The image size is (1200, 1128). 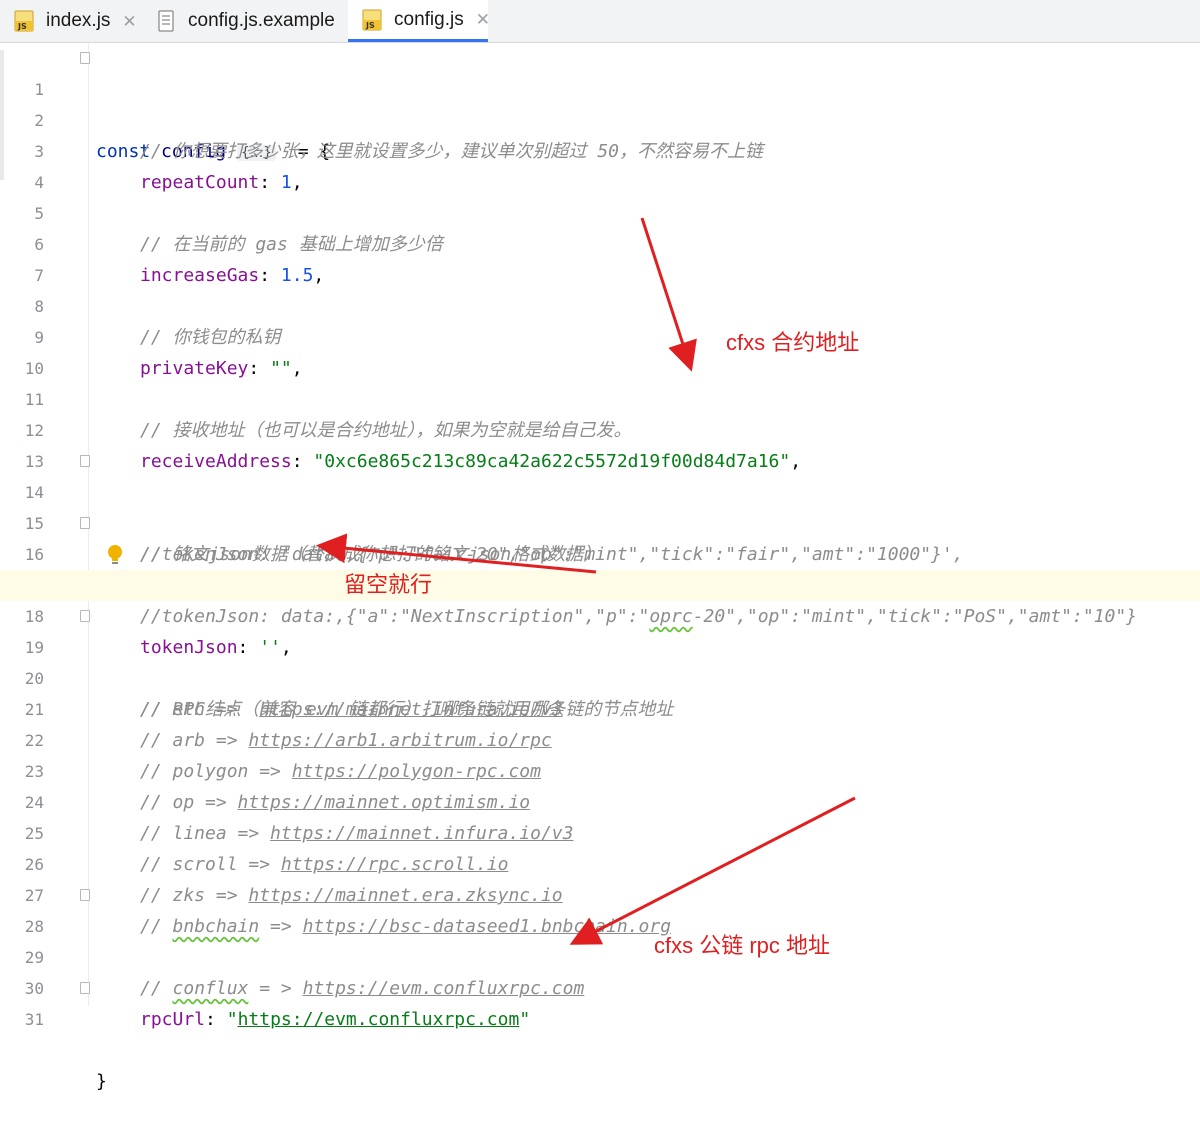 I want to click on annotation-contract-address: cfxs 合约地址, so click(x=793, y=342).